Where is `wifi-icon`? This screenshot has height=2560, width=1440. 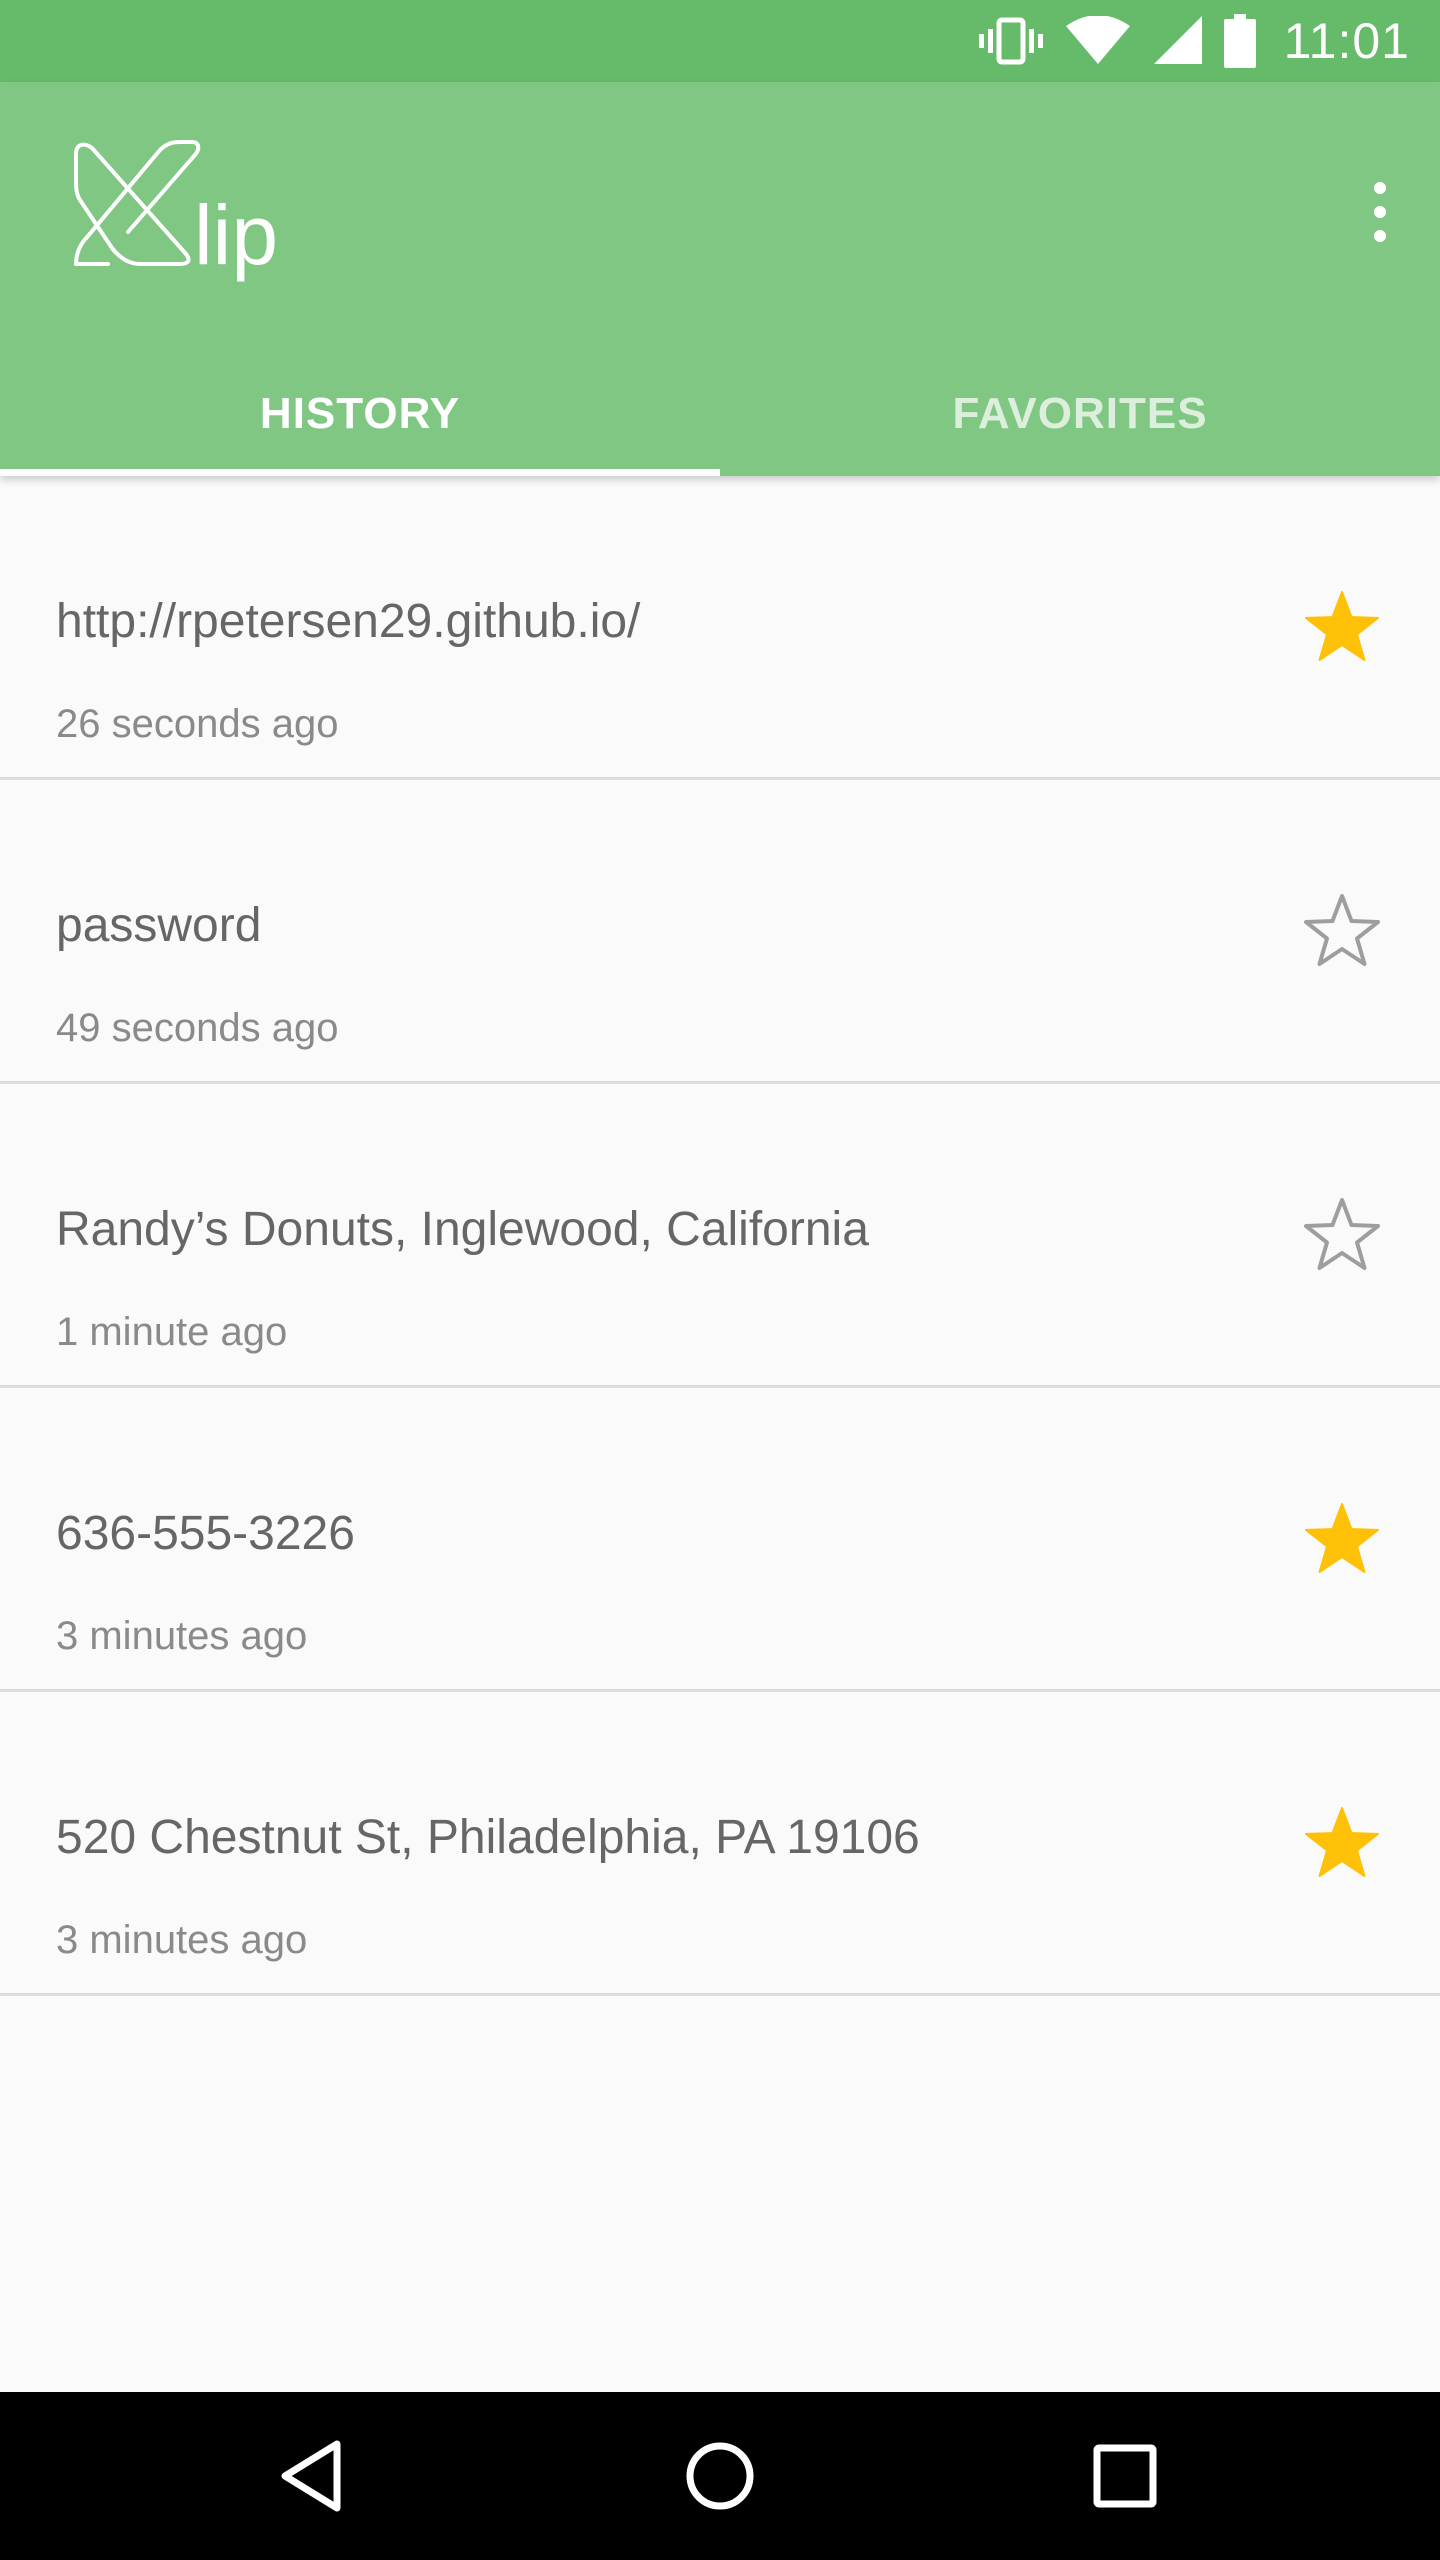 wifi-icon is located at coordinates (1097, 41).